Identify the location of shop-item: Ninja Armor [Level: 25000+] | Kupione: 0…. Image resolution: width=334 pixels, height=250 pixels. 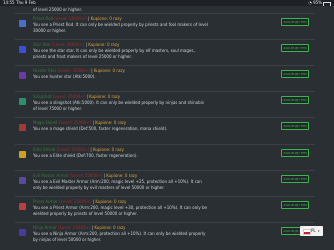
(165, 235).